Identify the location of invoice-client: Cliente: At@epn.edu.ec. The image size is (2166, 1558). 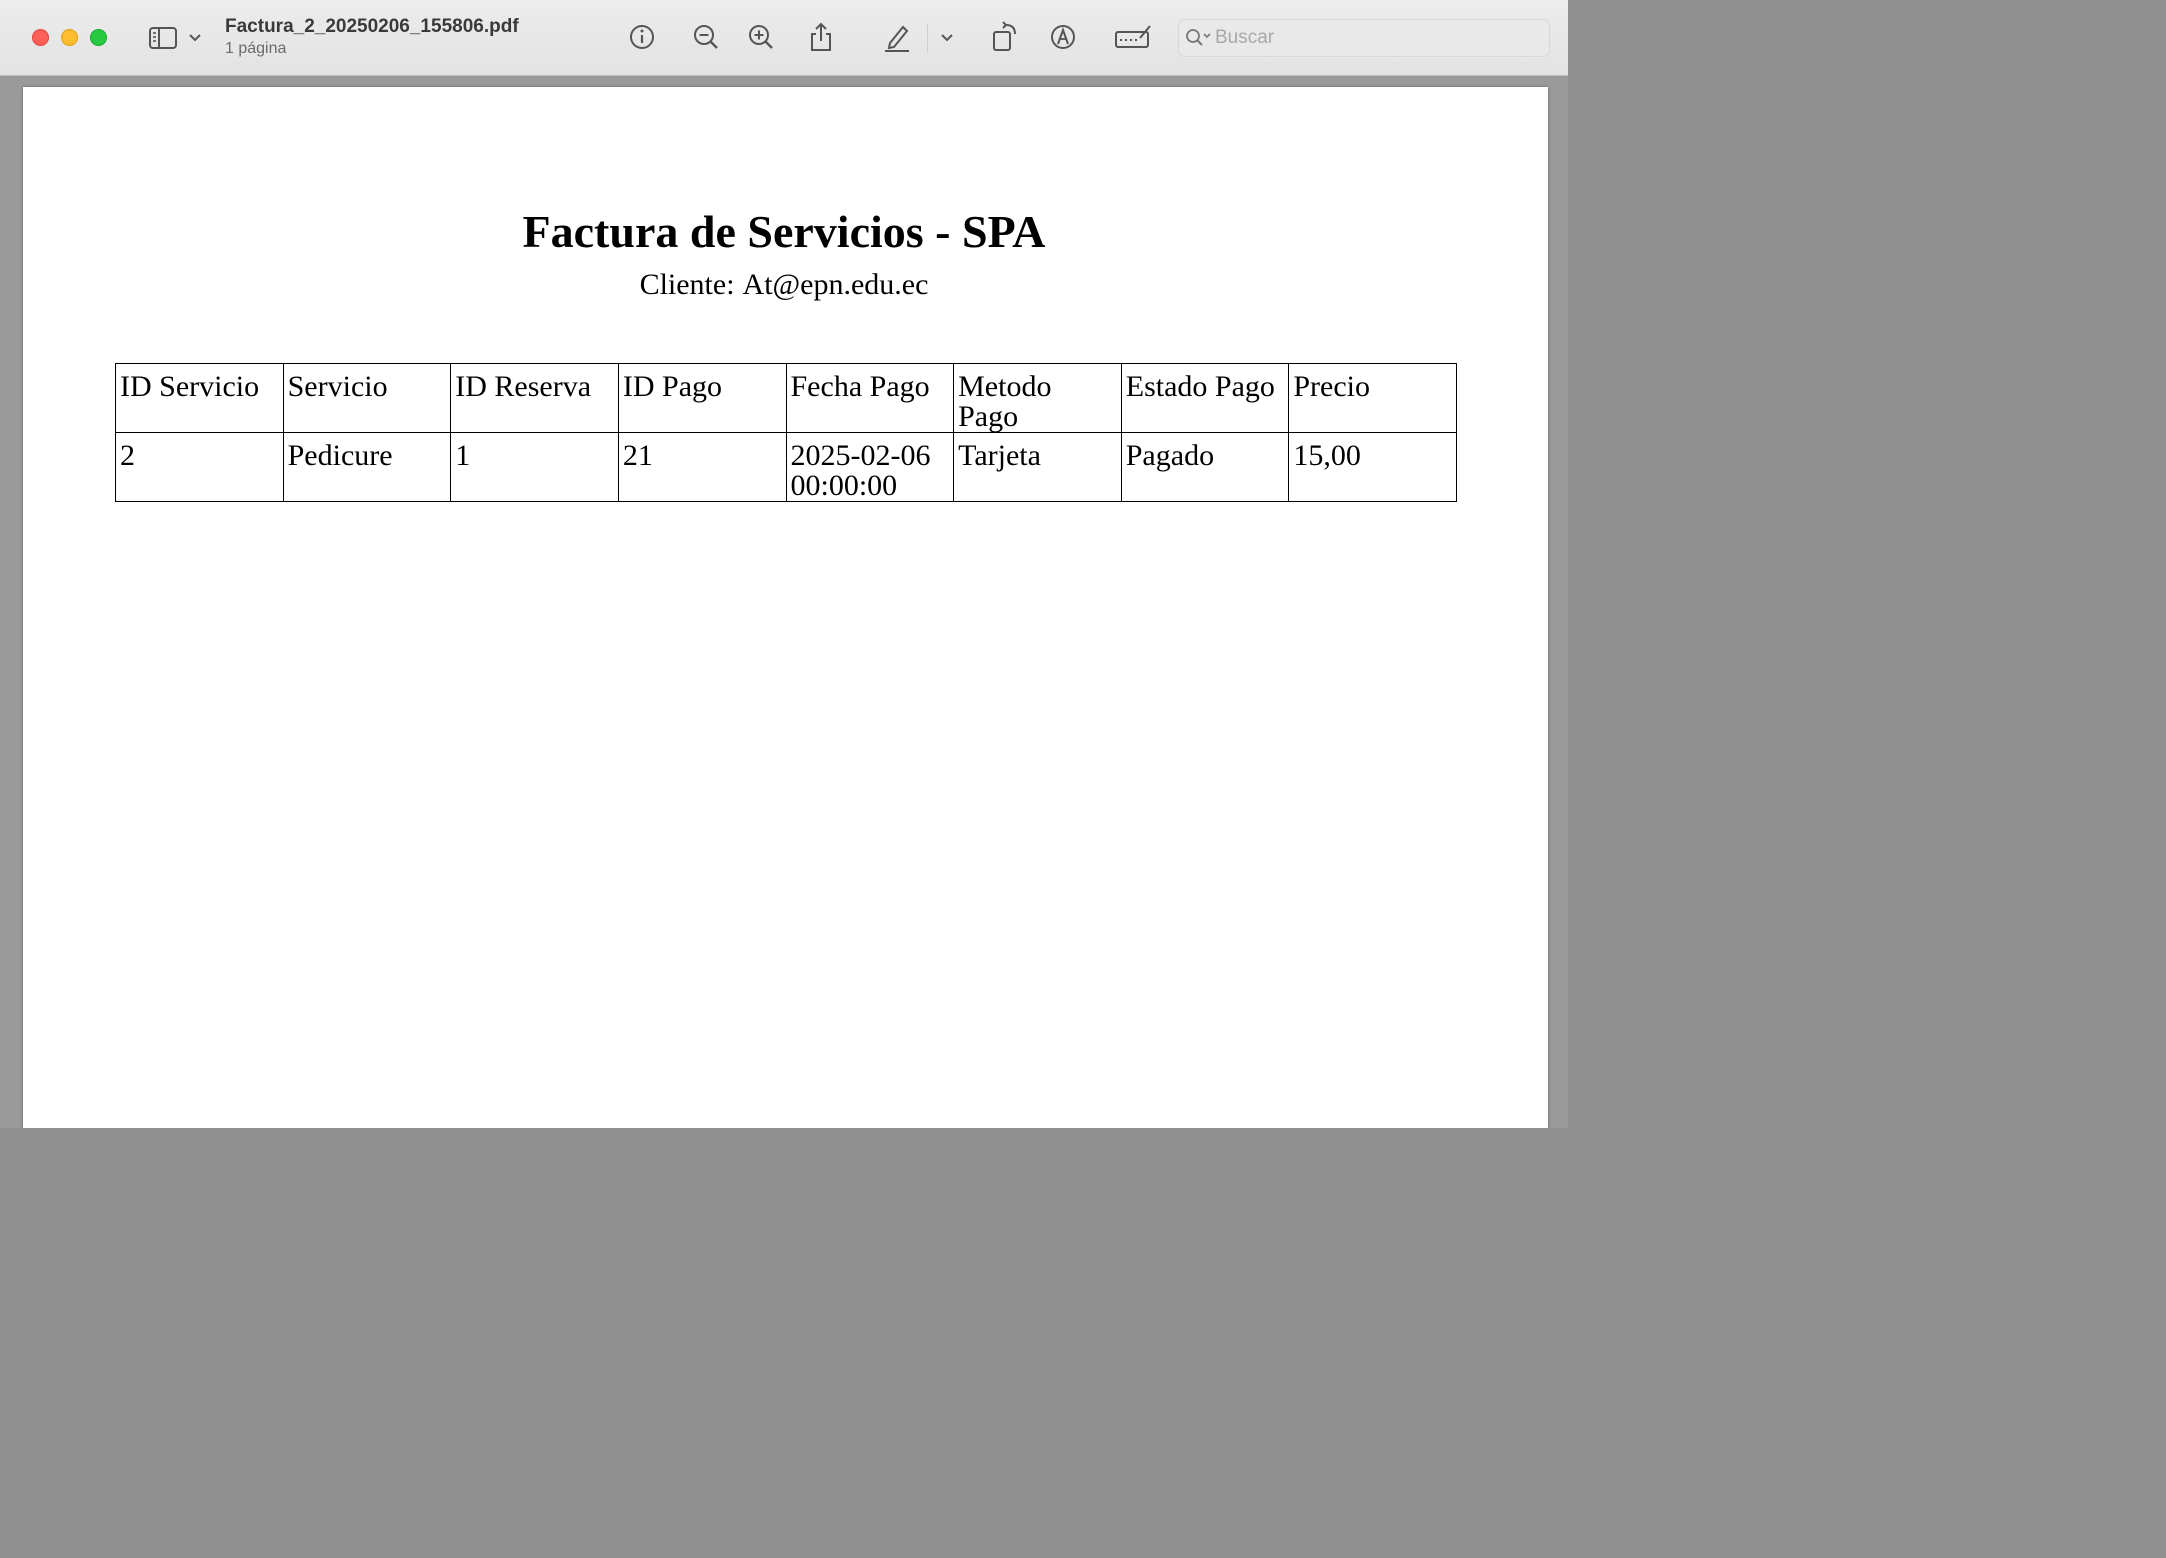
(784, 285).